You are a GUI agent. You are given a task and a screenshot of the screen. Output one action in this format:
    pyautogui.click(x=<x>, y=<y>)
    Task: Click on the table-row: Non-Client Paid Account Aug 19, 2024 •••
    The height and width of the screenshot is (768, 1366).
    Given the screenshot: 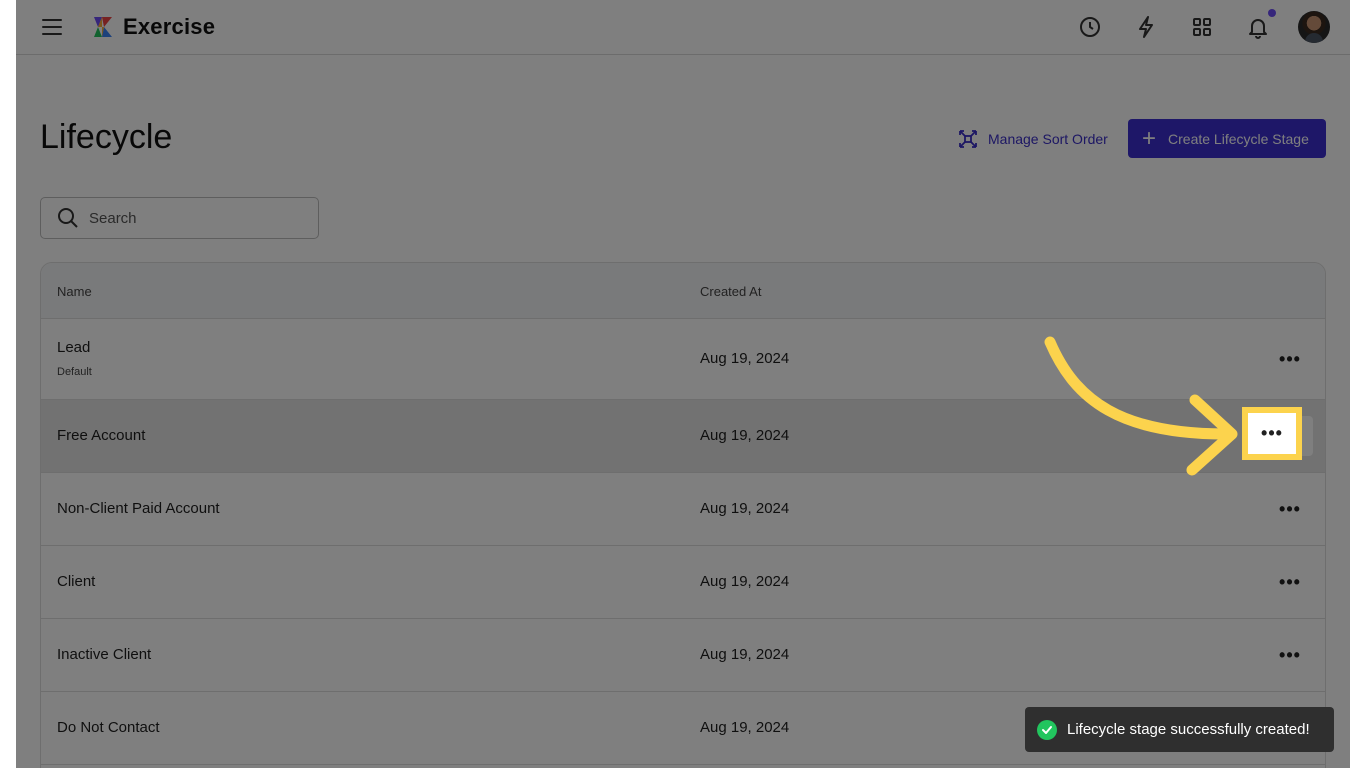 What is the action you would take?
    pyautogui.click(x=683, y=509)
    